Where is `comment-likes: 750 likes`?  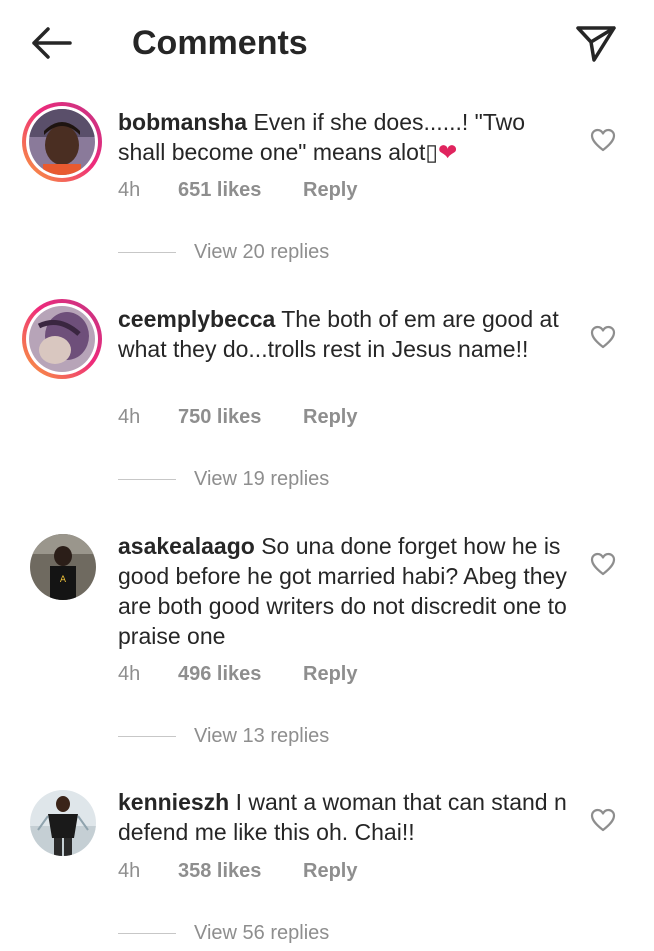 comment-likes: 750 likes is located at coordinates (240, 417).